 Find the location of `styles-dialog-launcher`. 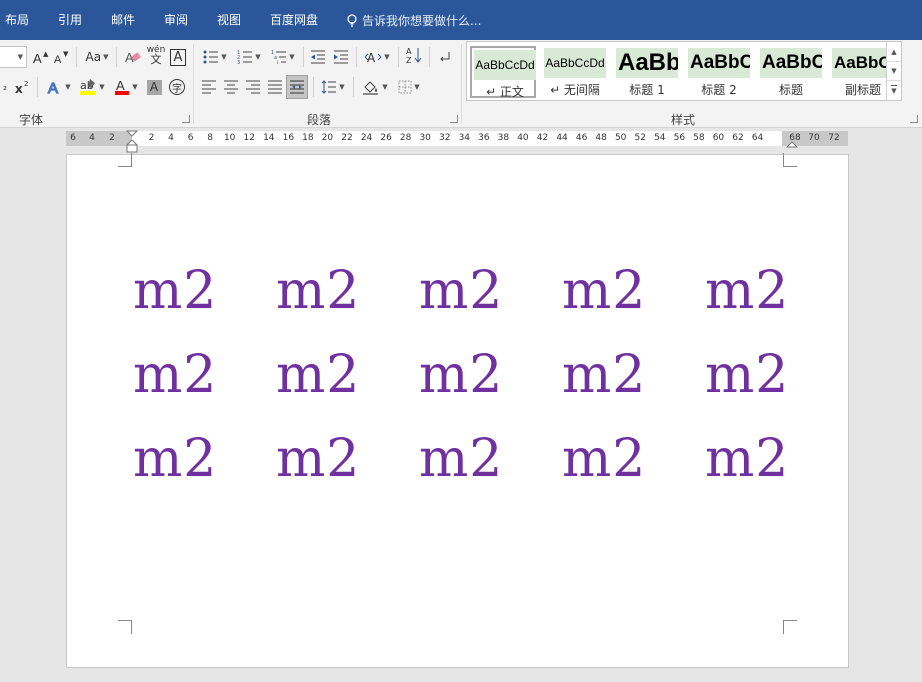

styles-dialog-launcher is located at coordinates (914, 119).